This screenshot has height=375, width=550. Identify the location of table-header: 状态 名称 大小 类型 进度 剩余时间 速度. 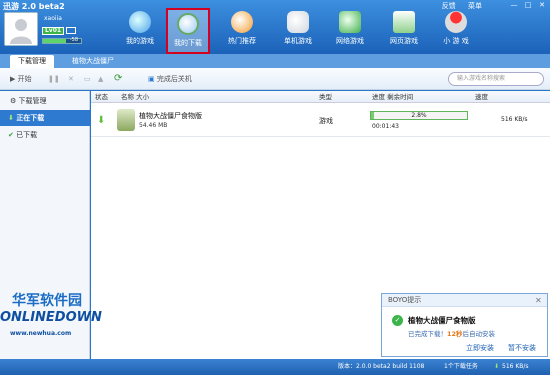
(320, 97).